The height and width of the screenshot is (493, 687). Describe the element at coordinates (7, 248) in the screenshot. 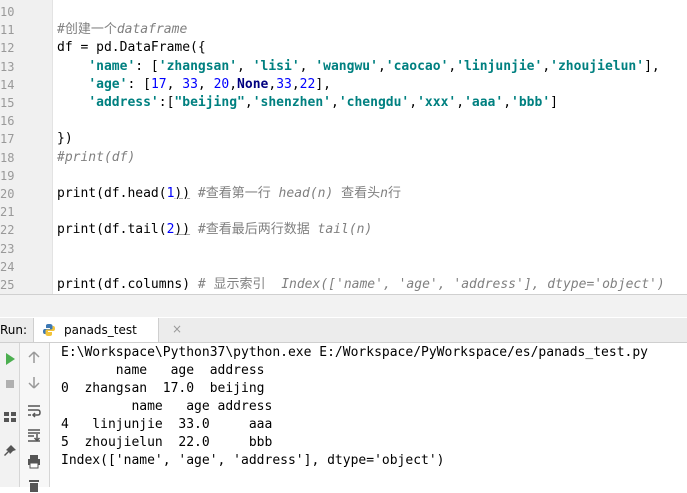

I see `line-number: 23` at that location.